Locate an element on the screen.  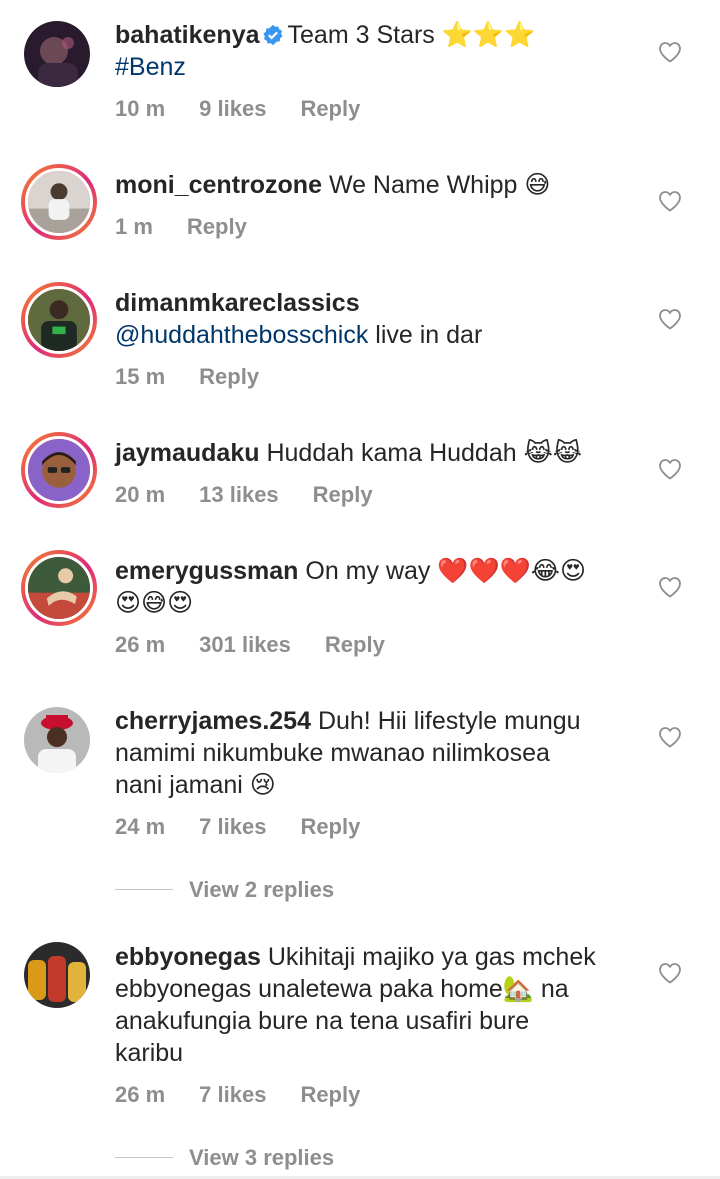
comment-meta: 26 m 301 likes Reply is located at coordinates (267, 645).